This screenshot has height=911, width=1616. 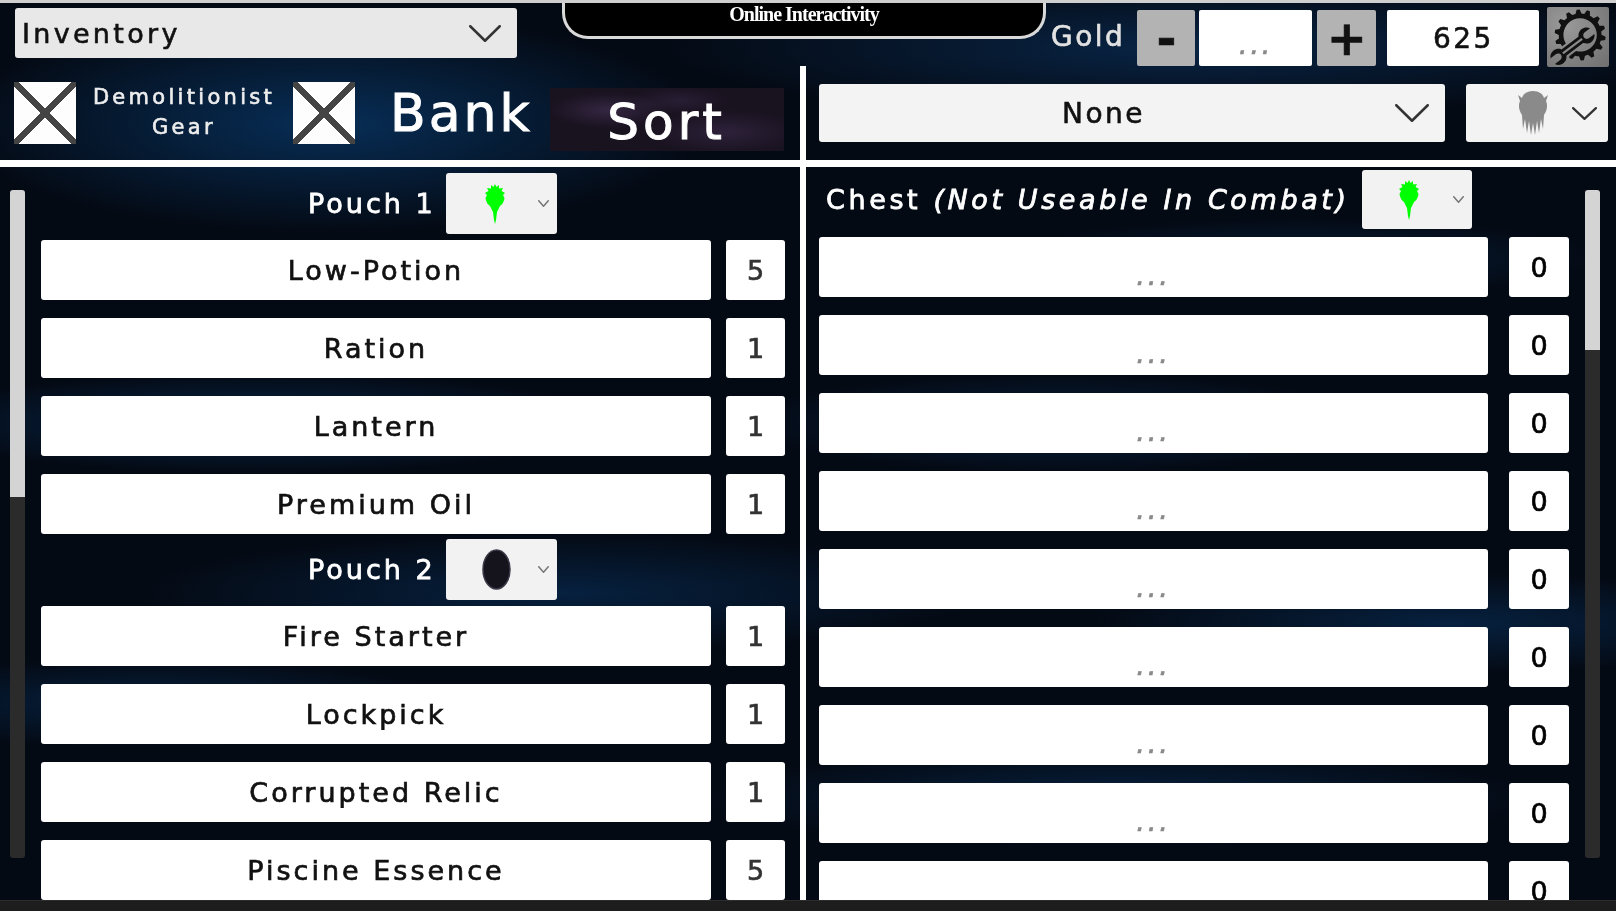 I want to click on section-dropdown: Inventory, so click(x=266, y=33).